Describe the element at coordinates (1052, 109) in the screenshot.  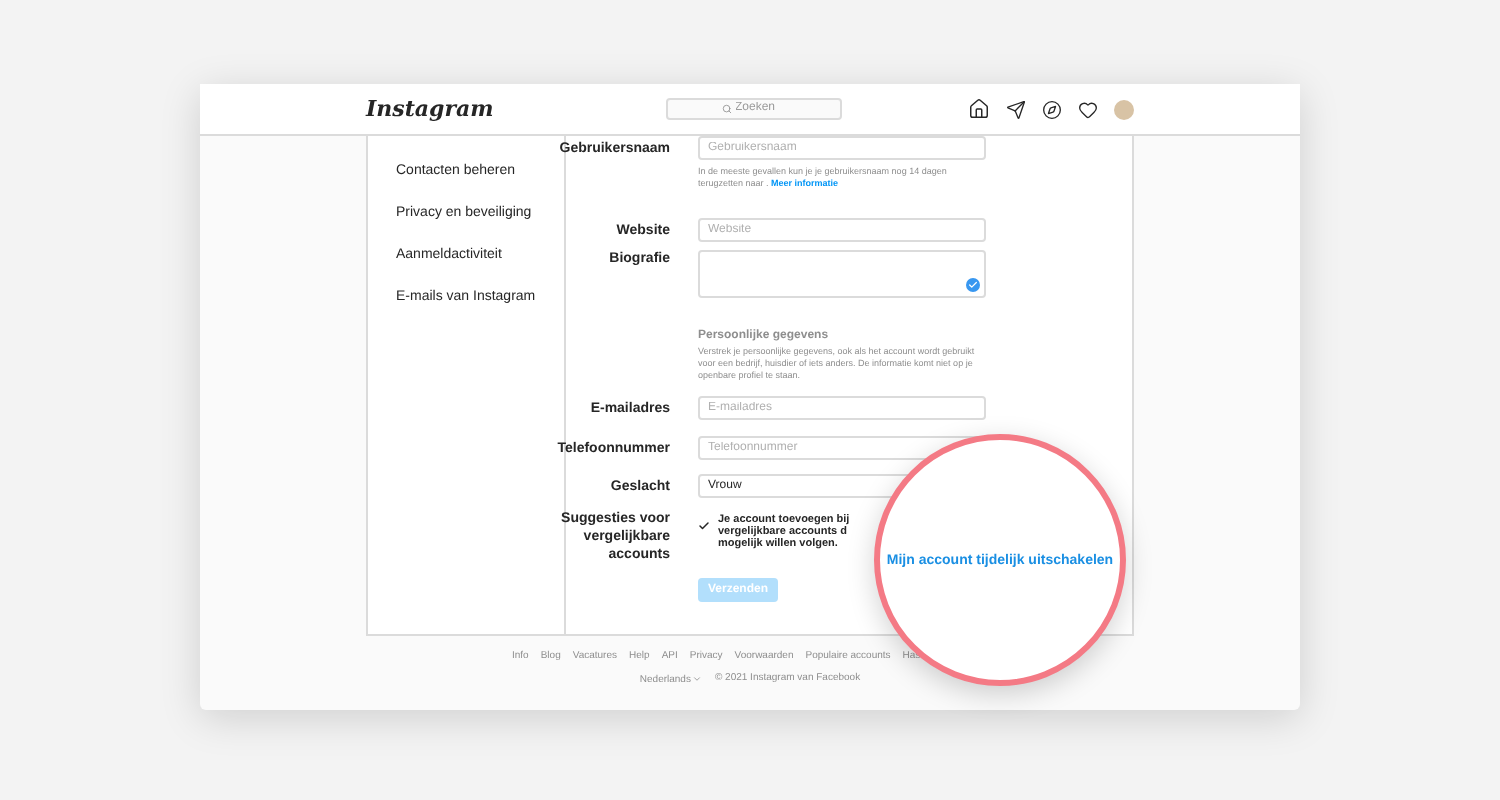
I see `compass-icon` at that location.